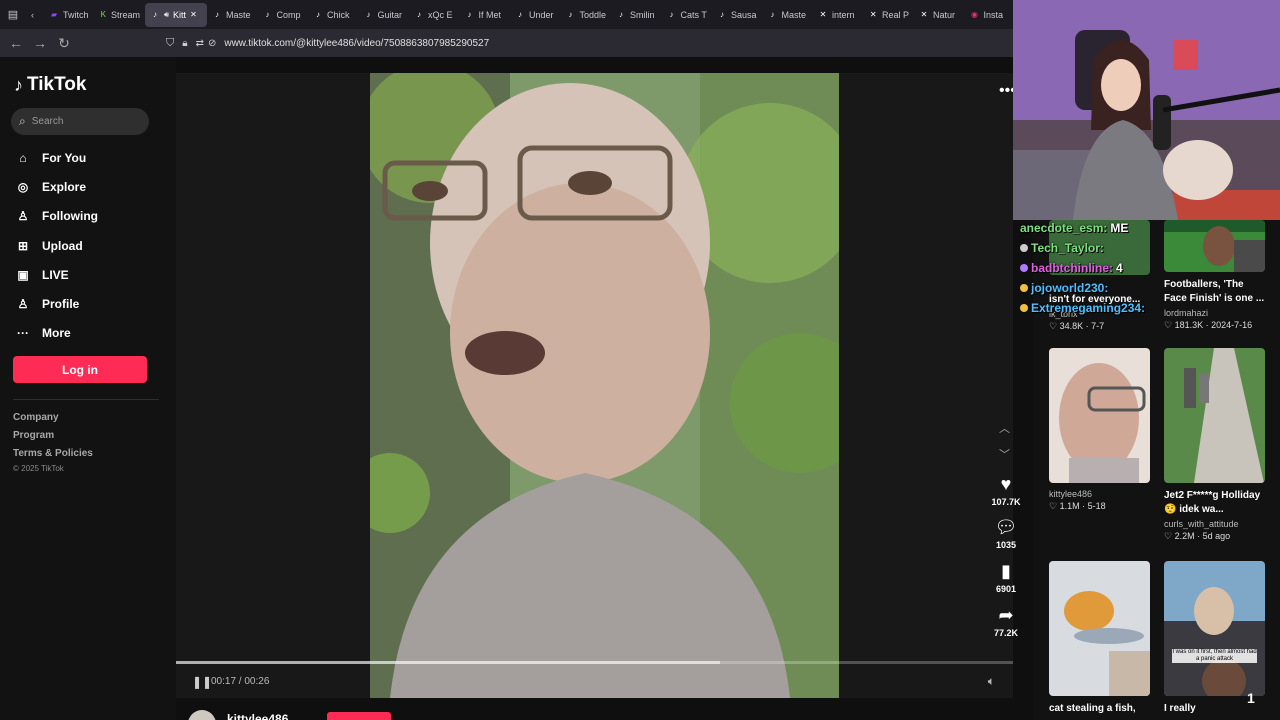 This screenshot has width=1280, height=720. Describe the element at coordinates (176, 14) in the screenshot. I see `browser-tab: ♪ 🔊︎ Kitt ✕` at that location.